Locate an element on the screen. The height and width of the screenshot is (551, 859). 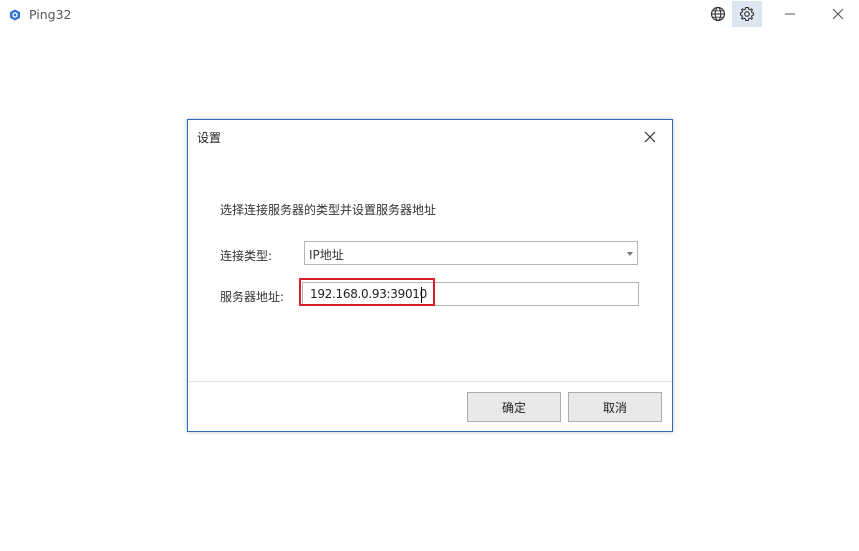
ok-button: 确定 is located at coordinates (514, 407).